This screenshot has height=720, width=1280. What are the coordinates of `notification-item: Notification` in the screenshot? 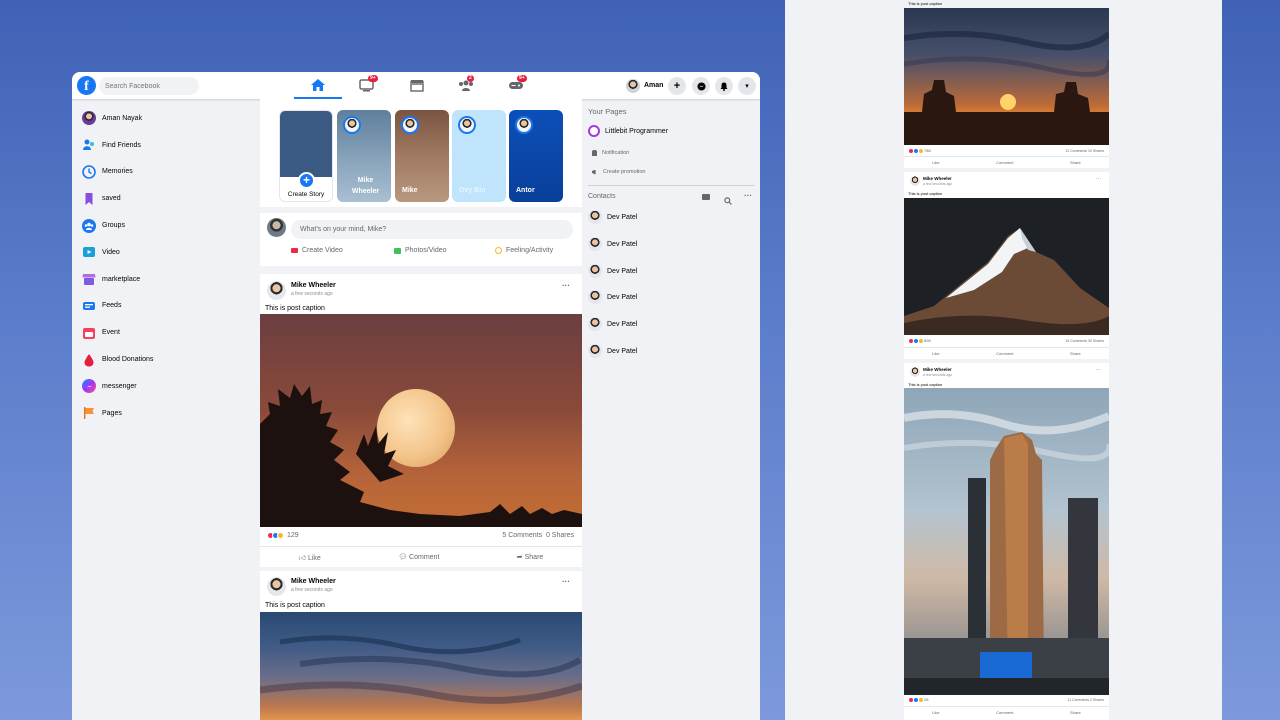 It's located at (610, 153).